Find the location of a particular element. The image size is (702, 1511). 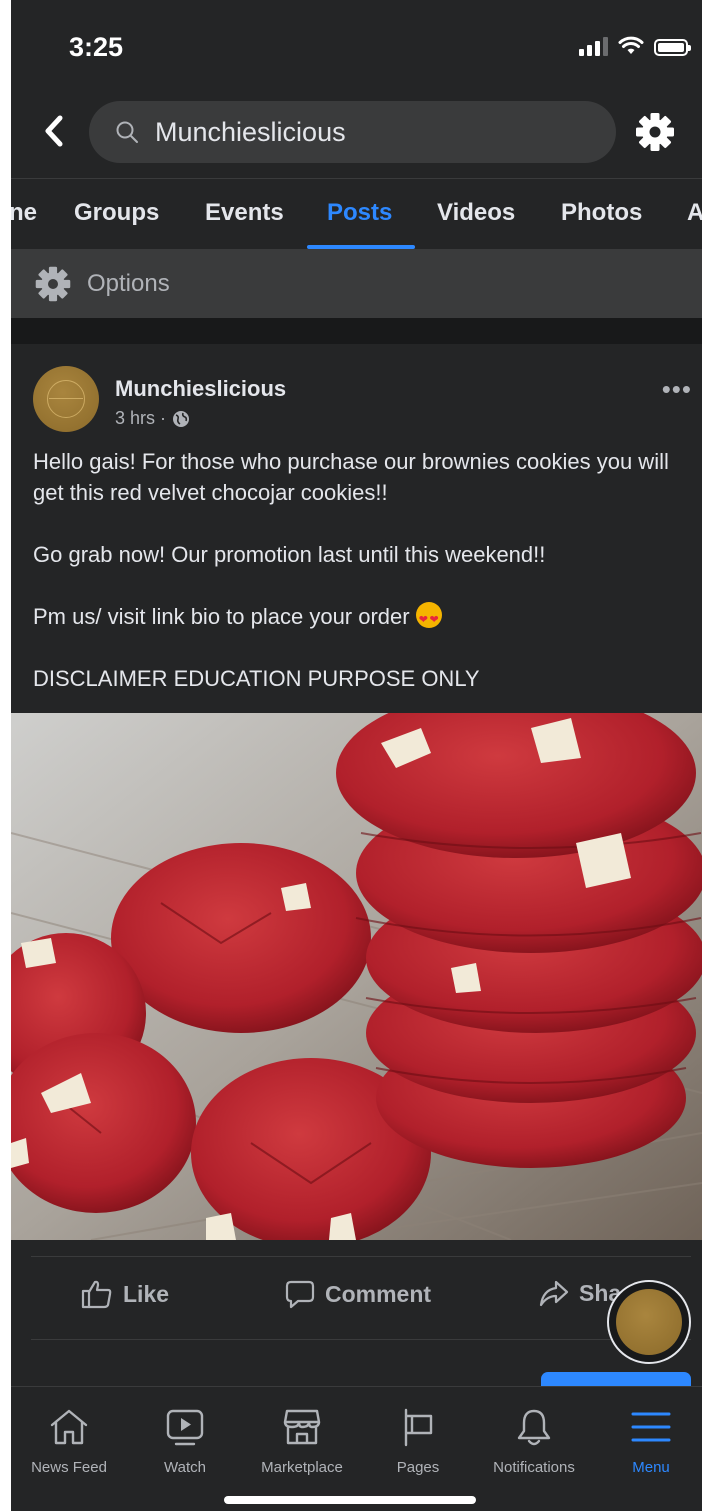

post-actions: Like Comment Sha is located at coordinates (361, 1298).